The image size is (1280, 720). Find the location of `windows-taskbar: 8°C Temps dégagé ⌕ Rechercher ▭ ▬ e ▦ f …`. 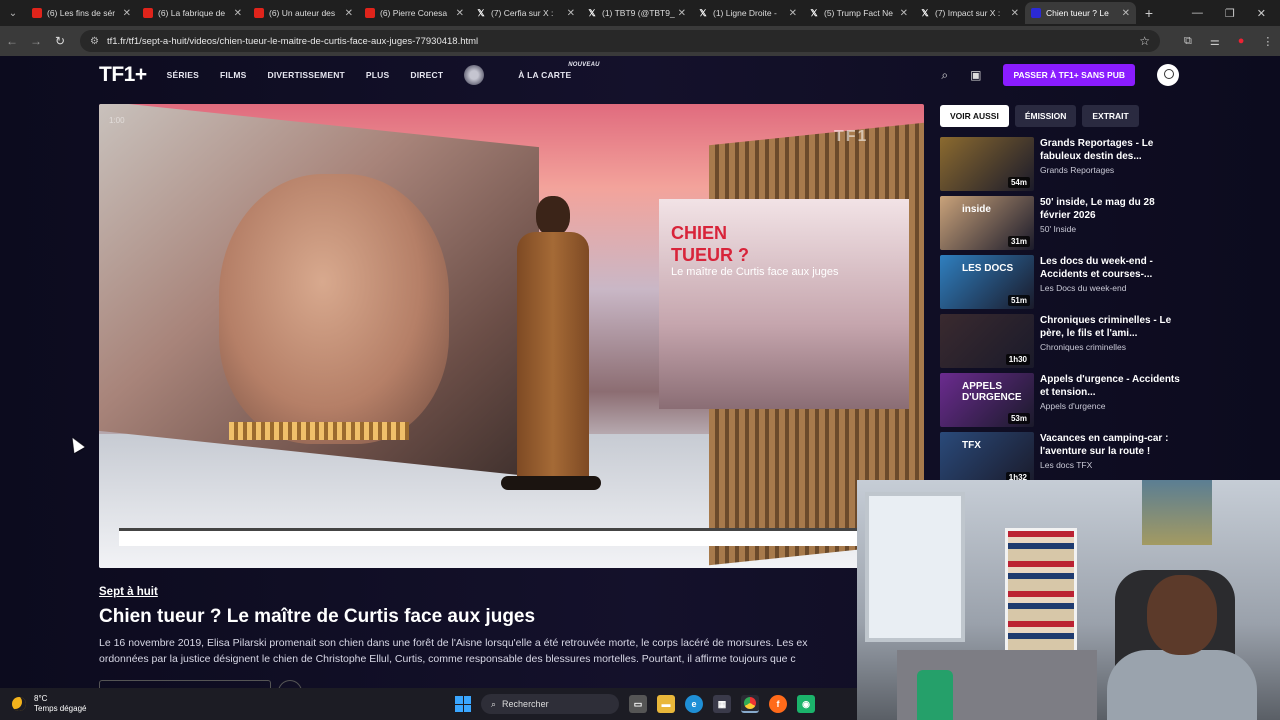

windows-taskbar: 8°C Temps dégagé ⌕ Rechercher ▭ ▬ e ▦ f … is located at coordinates (428, 704).